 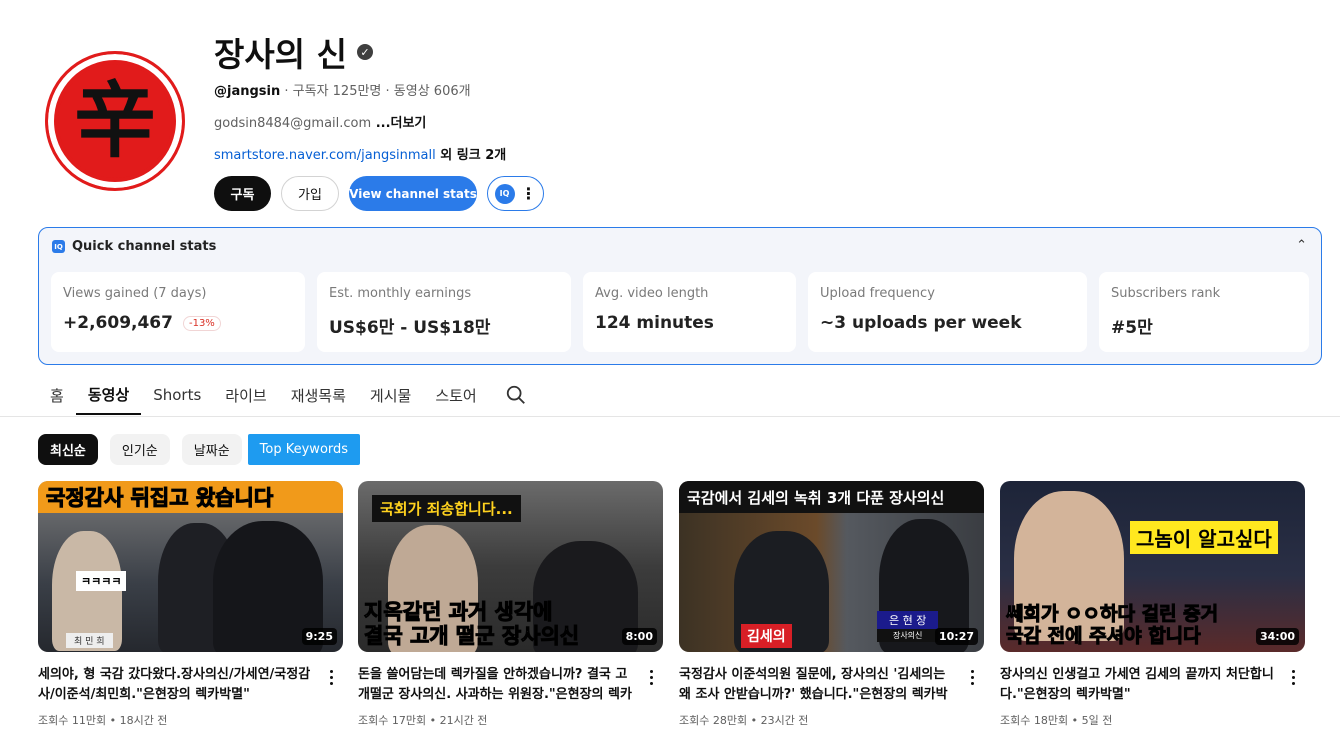 What do you see at coordinates (304, 449) in the screenshot?
I see `chip-top-keywords: Top Keywords` at bounding box center [304, 449].